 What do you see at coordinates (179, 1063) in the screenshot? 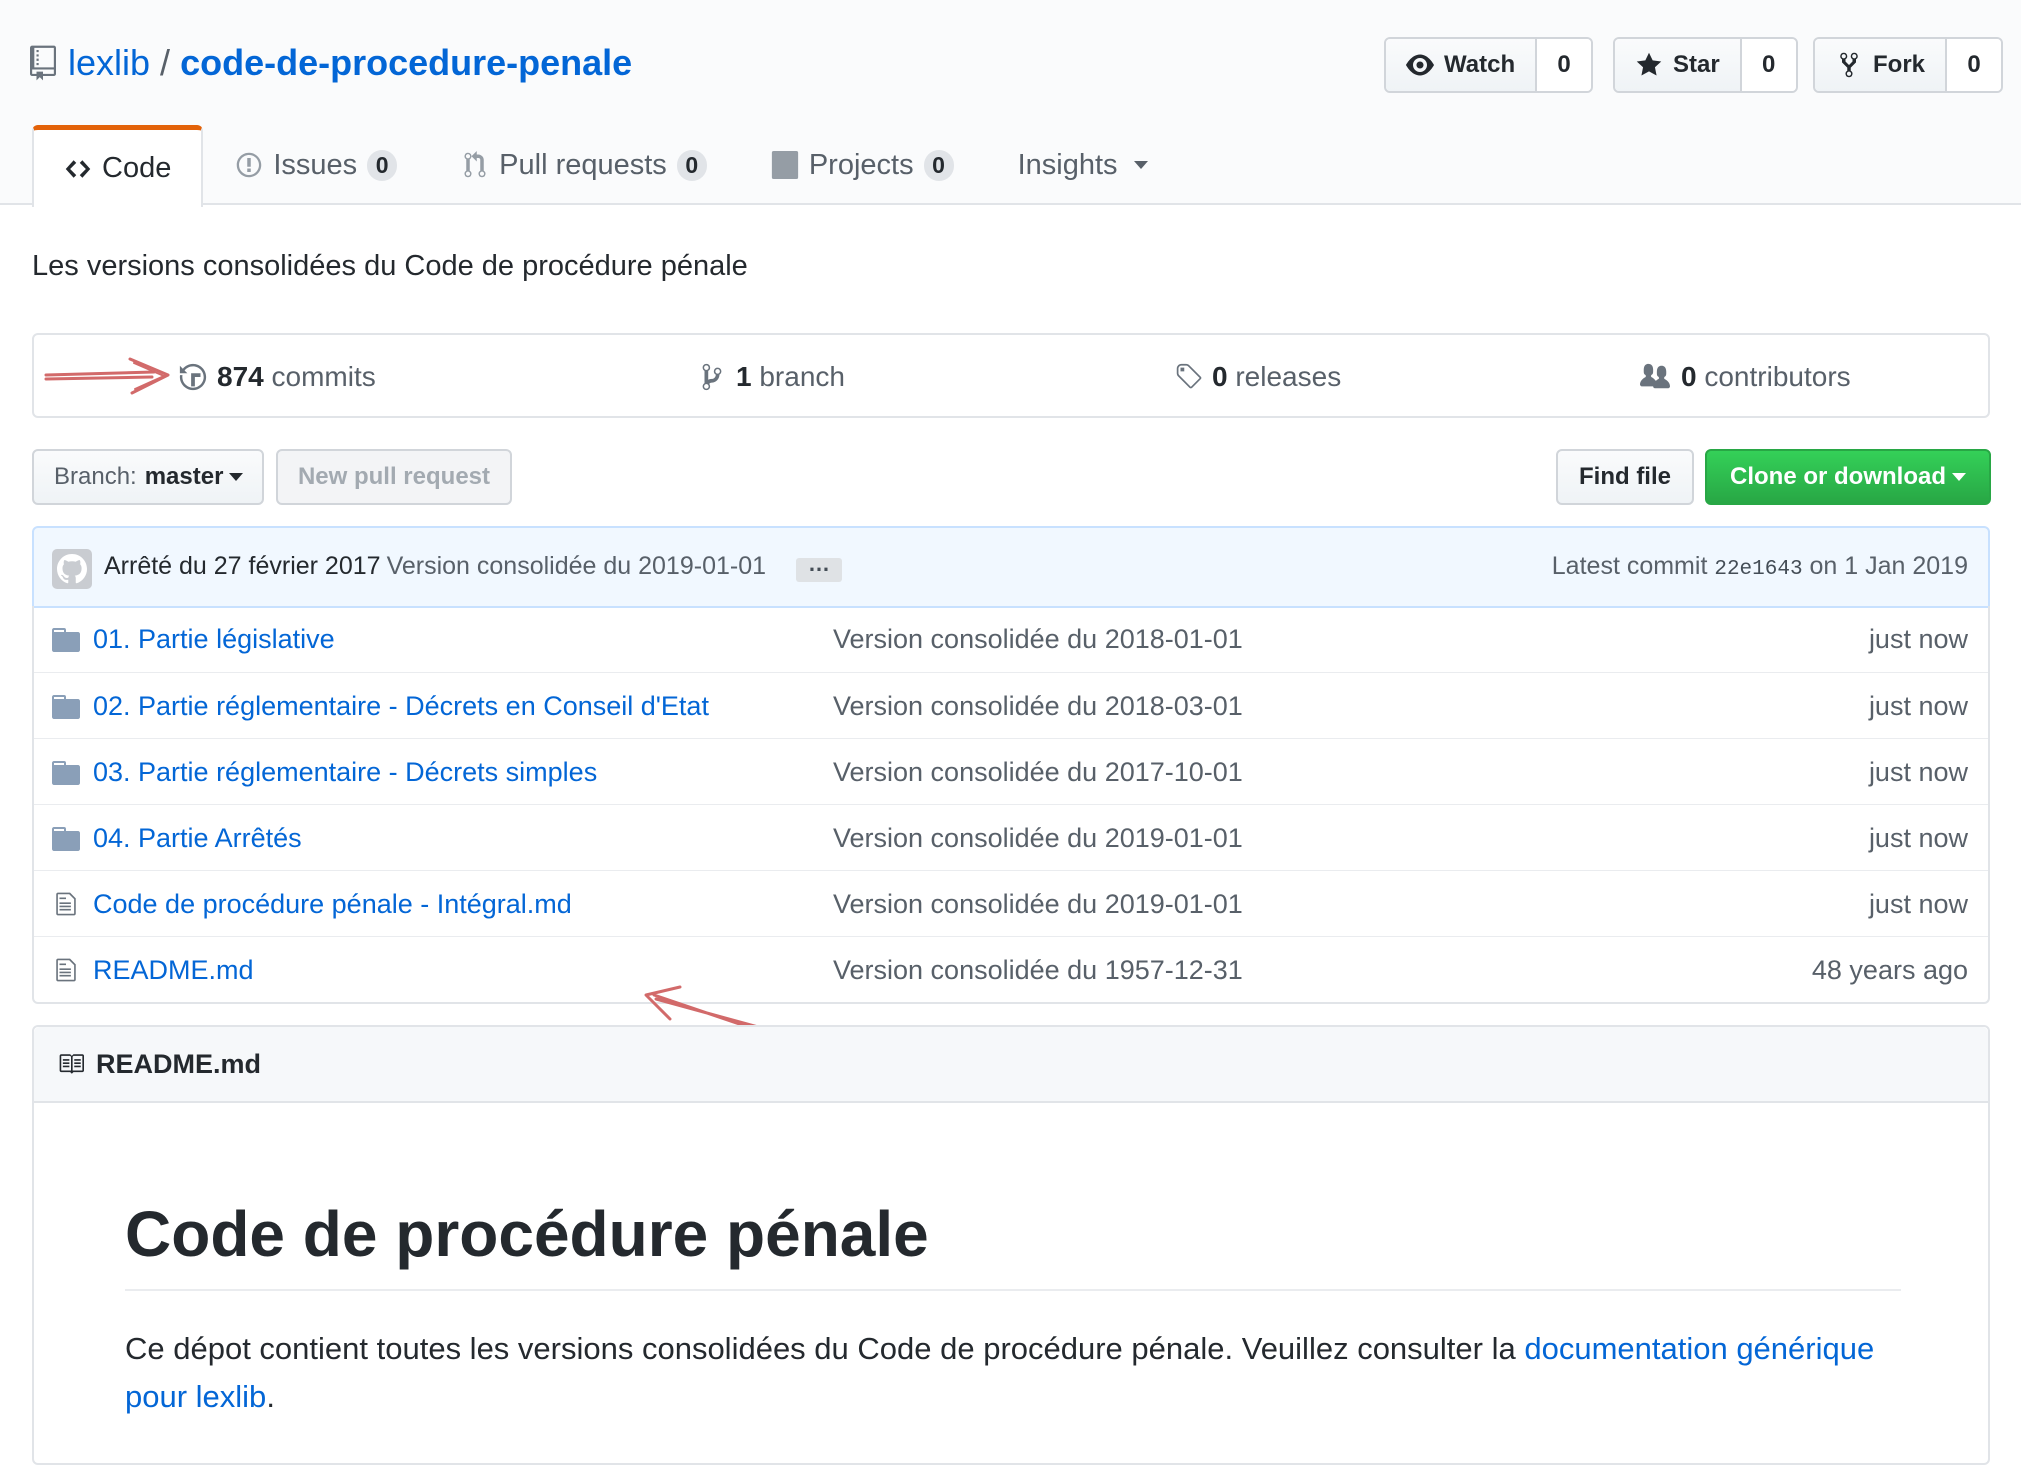
I see `readme-filename: README.md` at bounding box center [179, 1063].